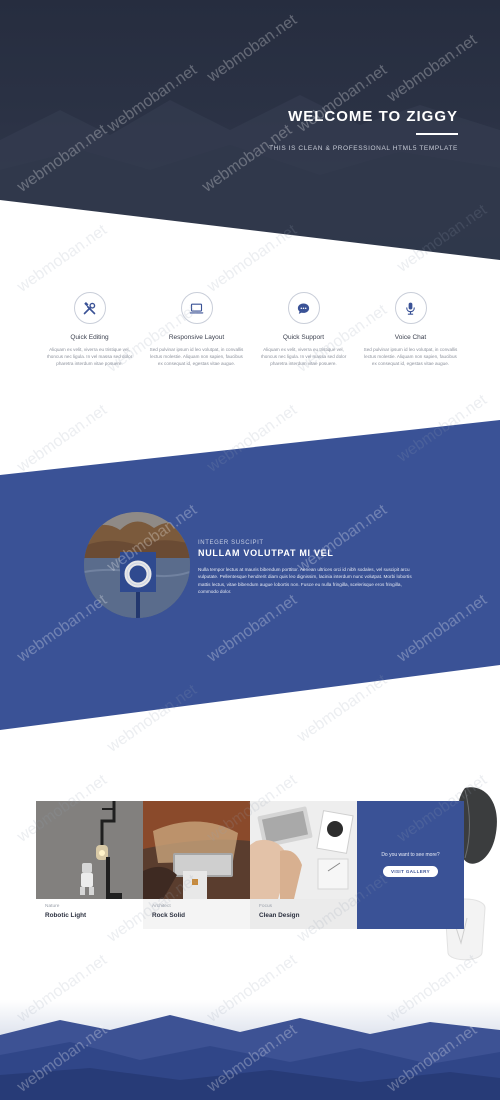 The height and width of the screenshot is (1100, 500). Describe the element at coordinates (250, 1050) in the screenshot. I see `footer-background-image` at that location.